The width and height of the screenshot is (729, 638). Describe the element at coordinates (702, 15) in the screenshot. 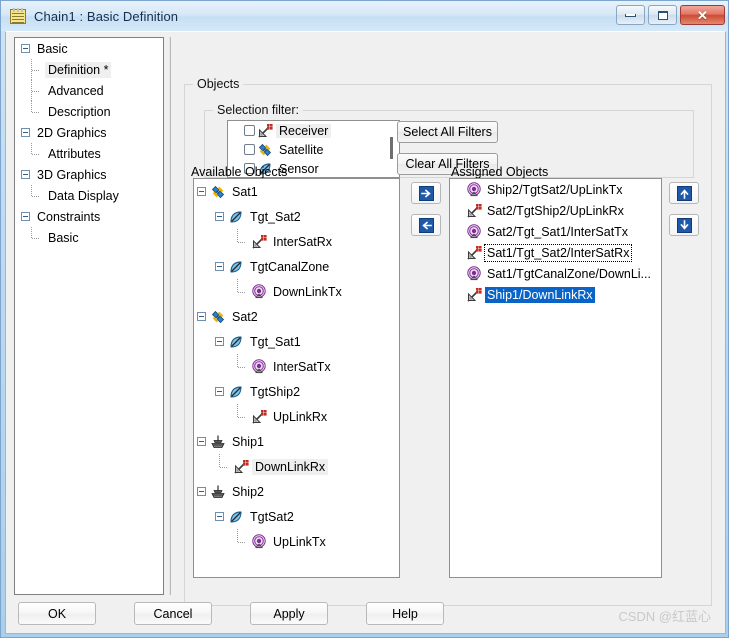

I see `close-button: ✕` at that location.